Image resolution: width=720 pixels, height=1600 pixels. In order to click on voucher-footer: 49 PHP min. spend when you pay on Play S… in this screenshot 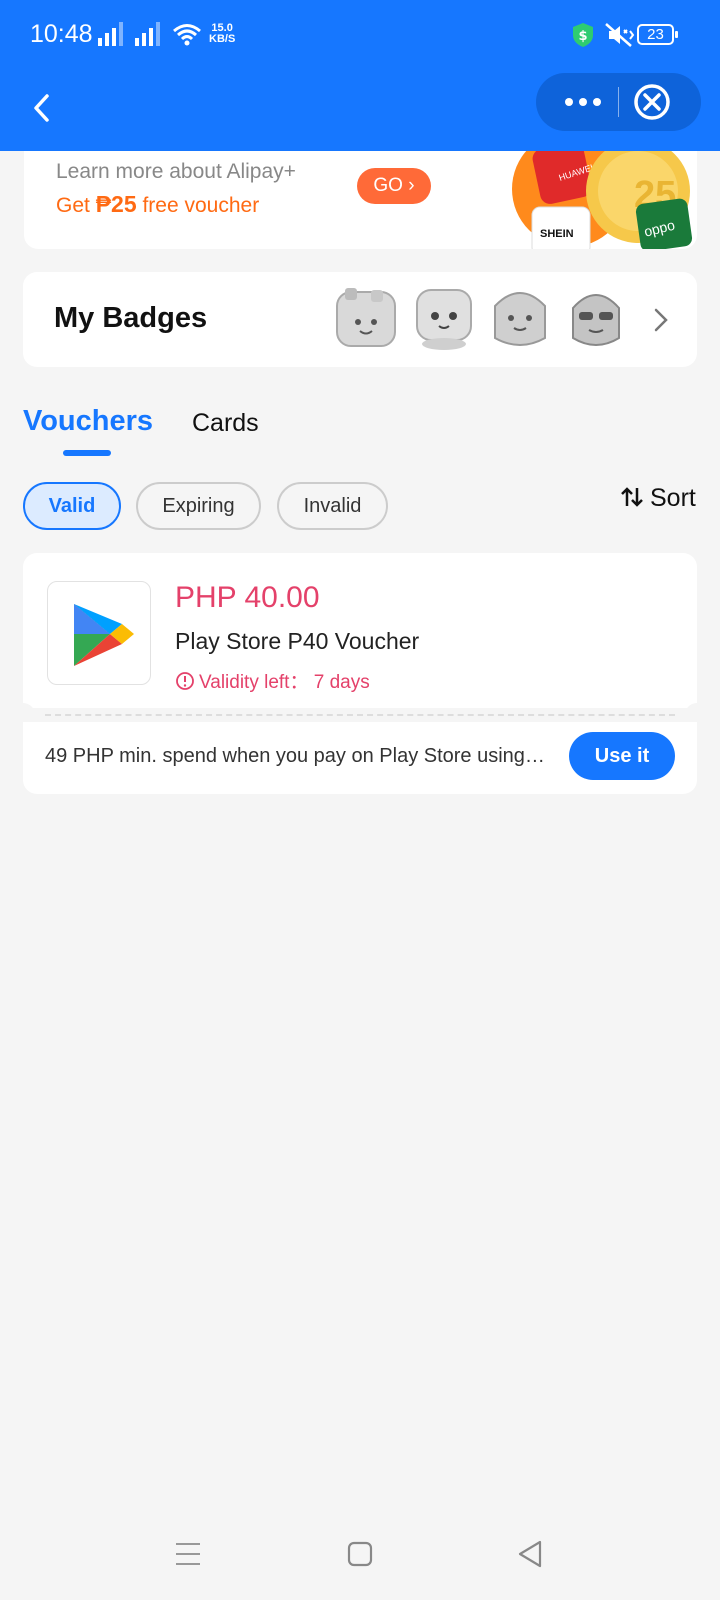, I will do `click(360, 758)`.